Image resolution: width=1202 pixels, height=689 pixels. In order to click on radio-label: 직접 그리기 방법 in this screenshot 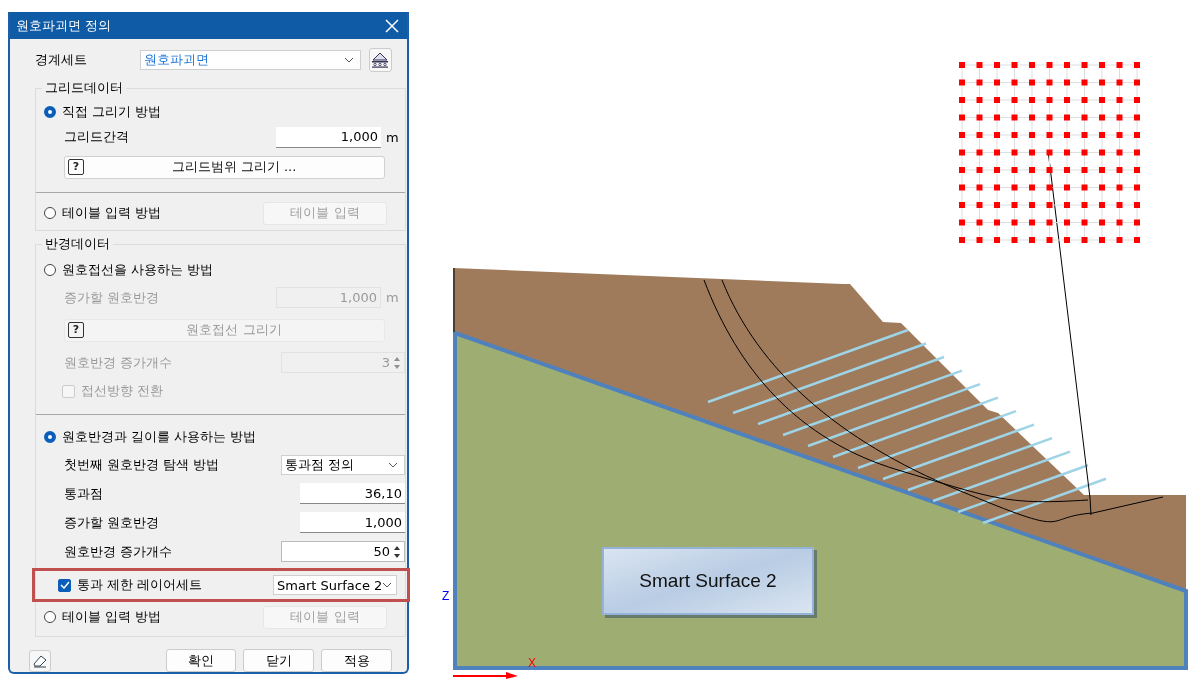, I will do `click(233, 112)`.